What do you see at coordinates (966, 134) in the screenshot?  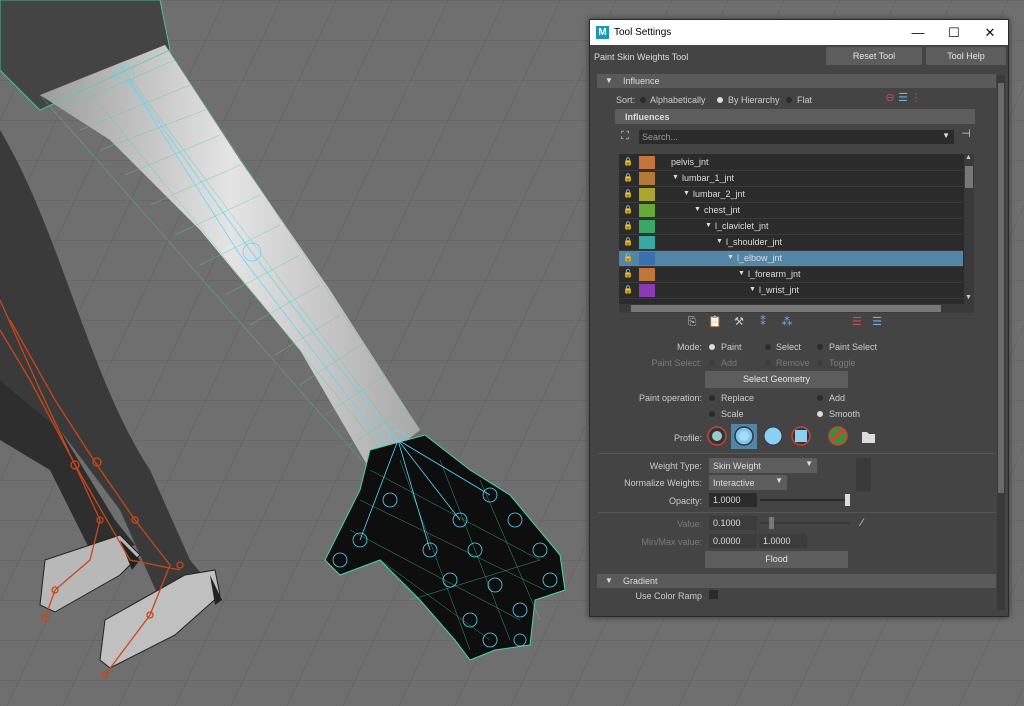 I see `pin-icon: ⊣` at bounding box center [966, 134].